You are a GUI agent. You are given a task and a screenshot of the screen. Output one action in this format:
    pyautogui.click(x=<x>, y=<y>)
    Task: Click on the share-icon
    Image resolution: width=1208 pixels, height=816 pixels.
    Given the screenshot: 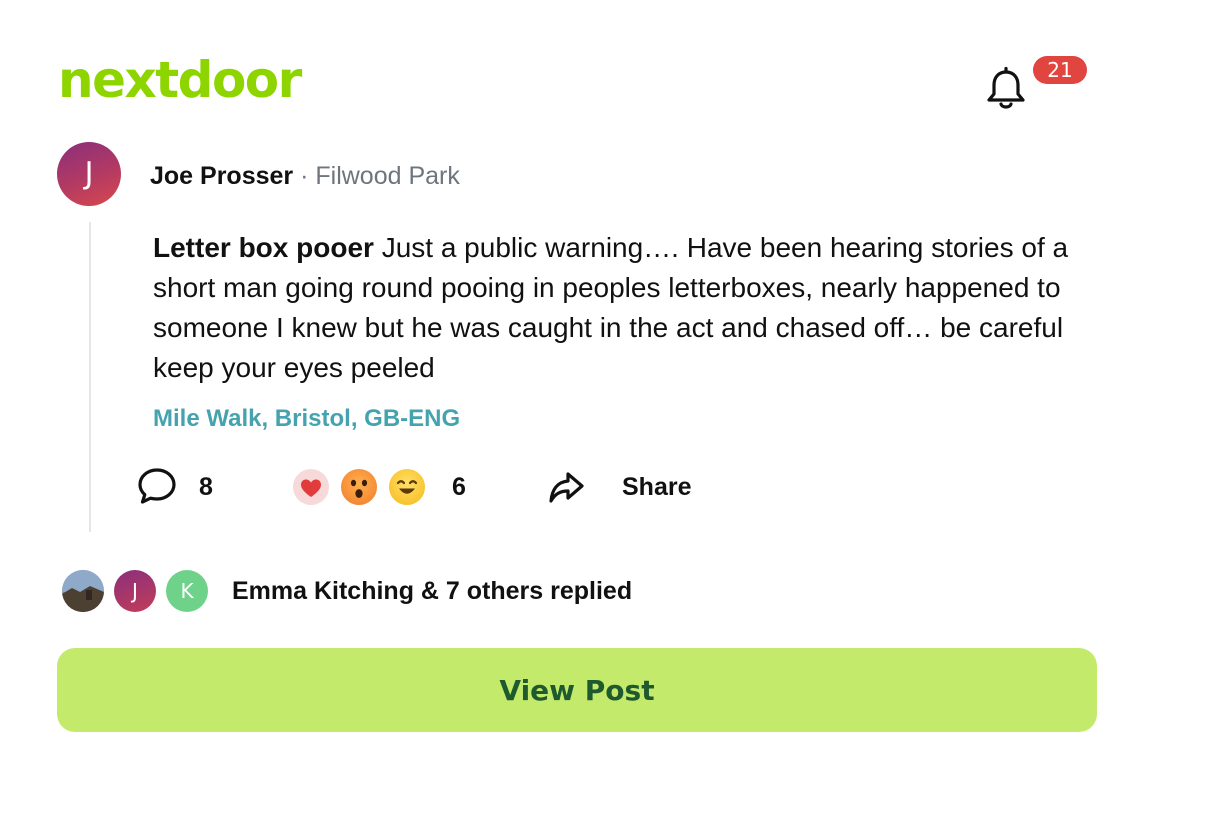 What is the action you would take?
    pyautogui.click(x=566, y=487)
    